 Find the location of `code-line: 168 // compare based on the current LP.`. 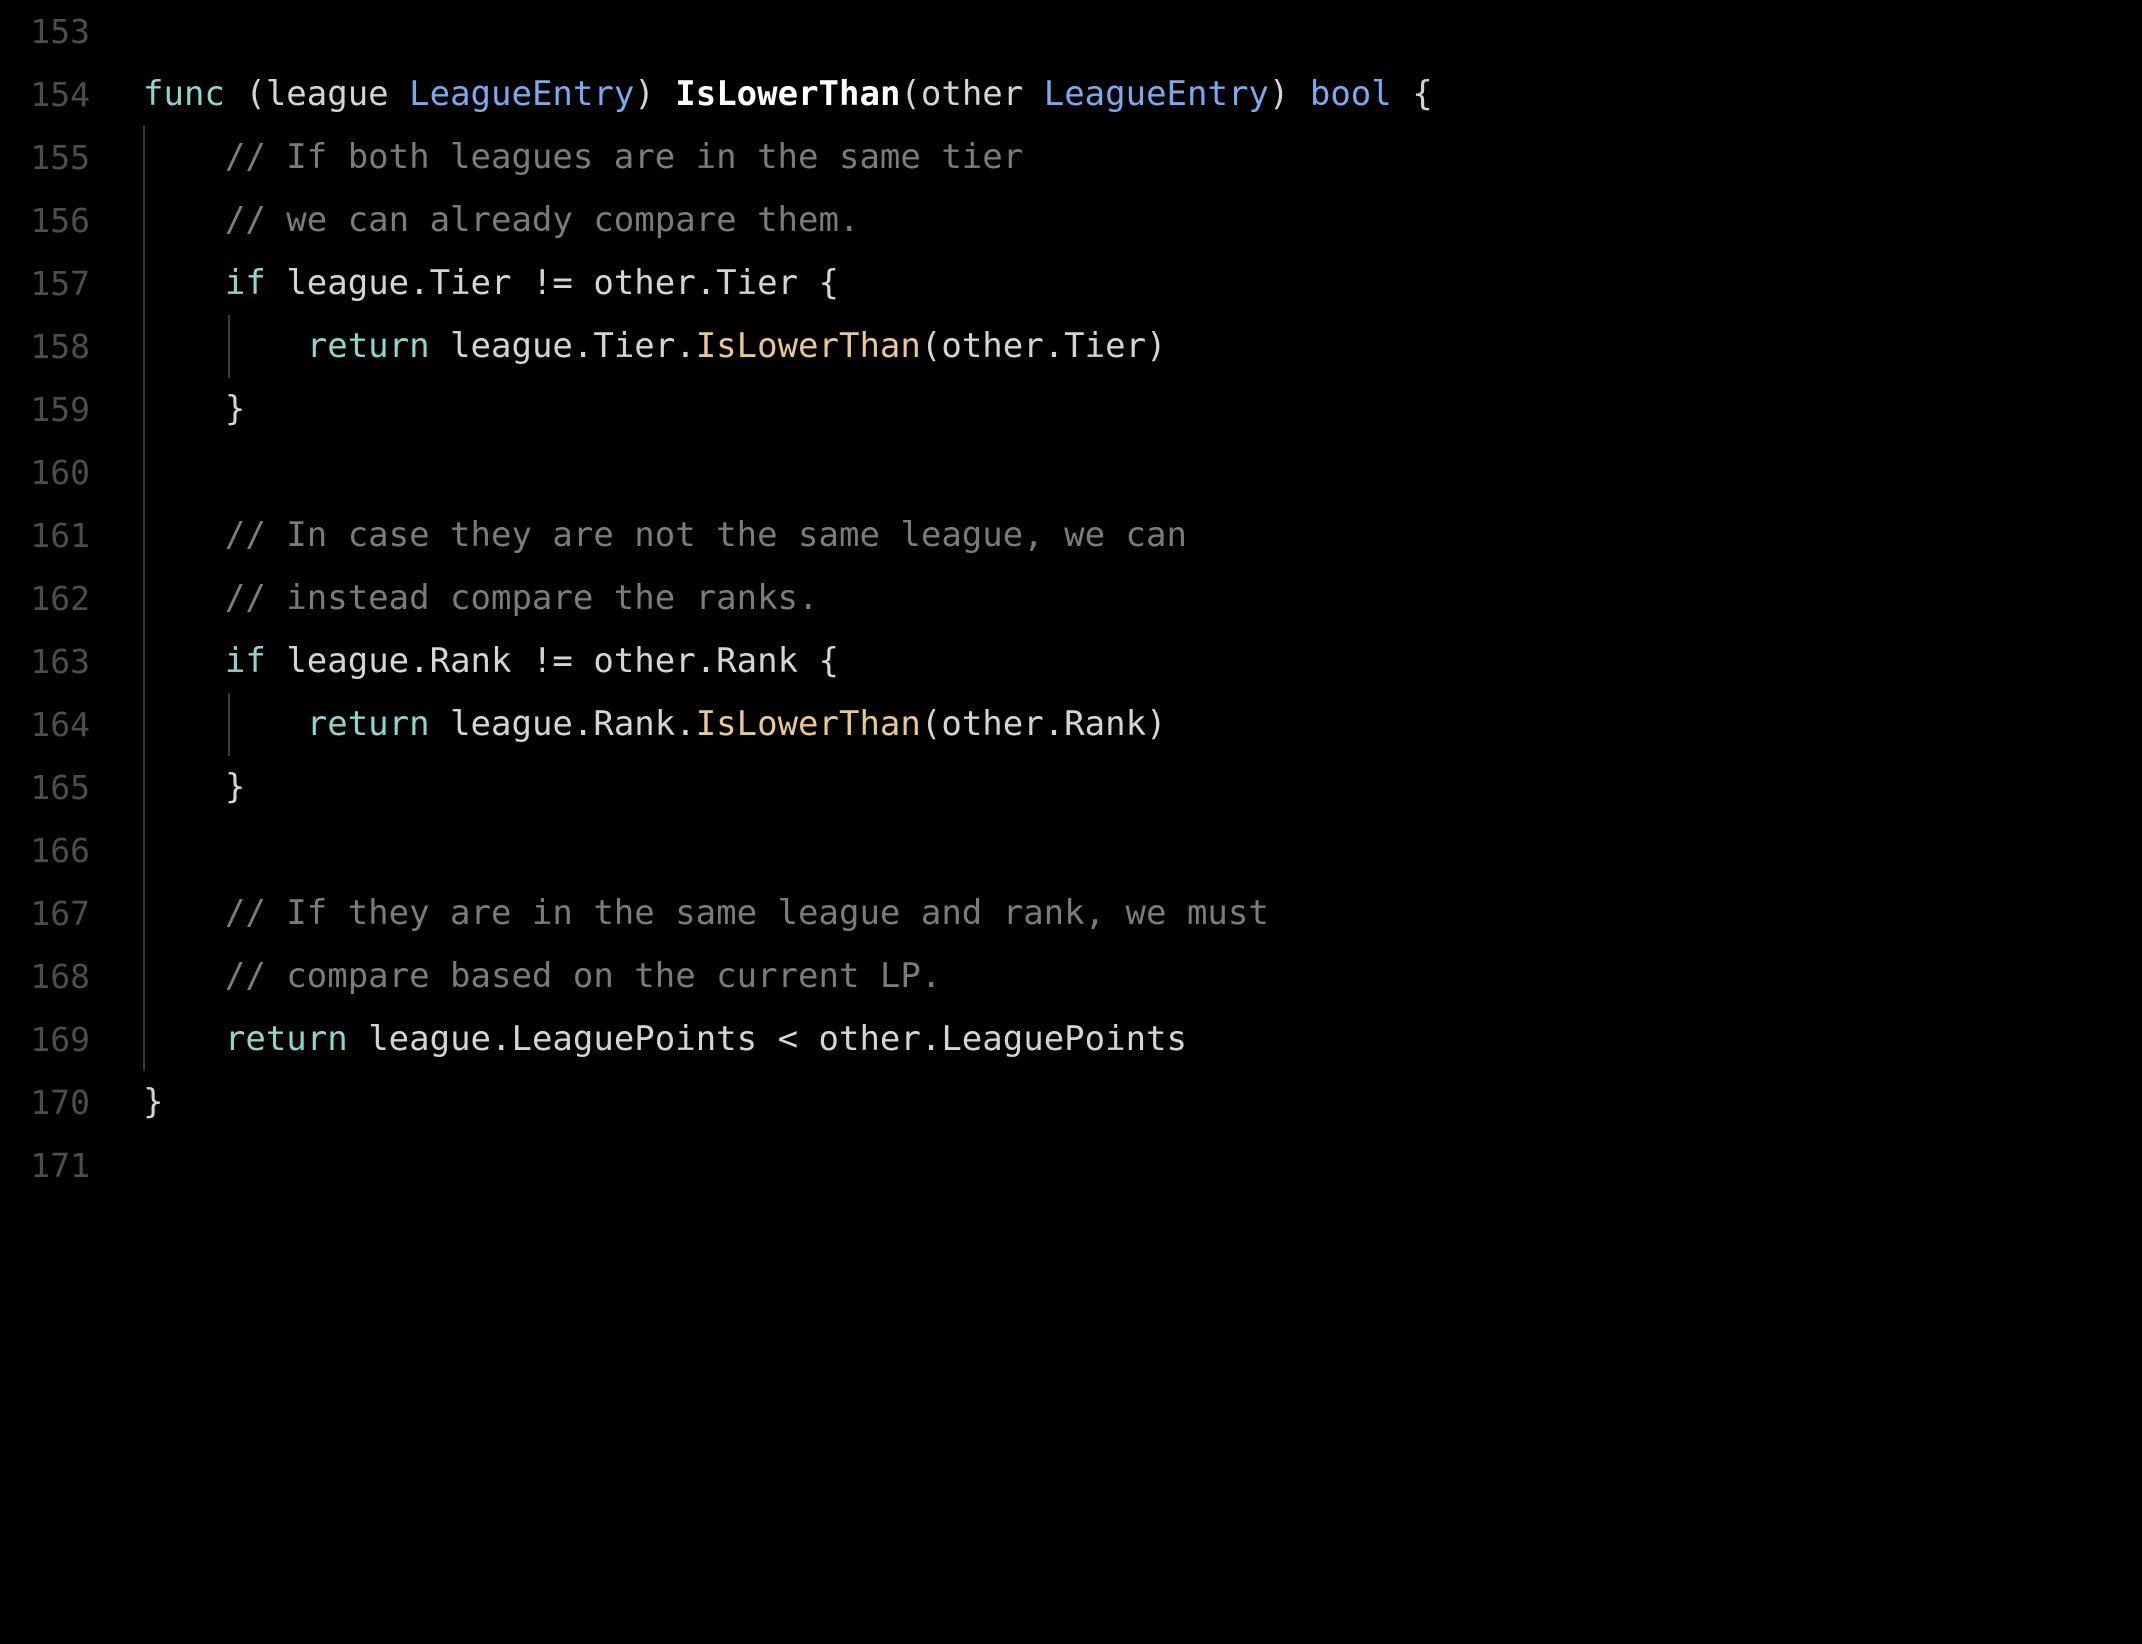

code-line: 168 // compare based on the current LP. is located at coordinates (1071, 976).